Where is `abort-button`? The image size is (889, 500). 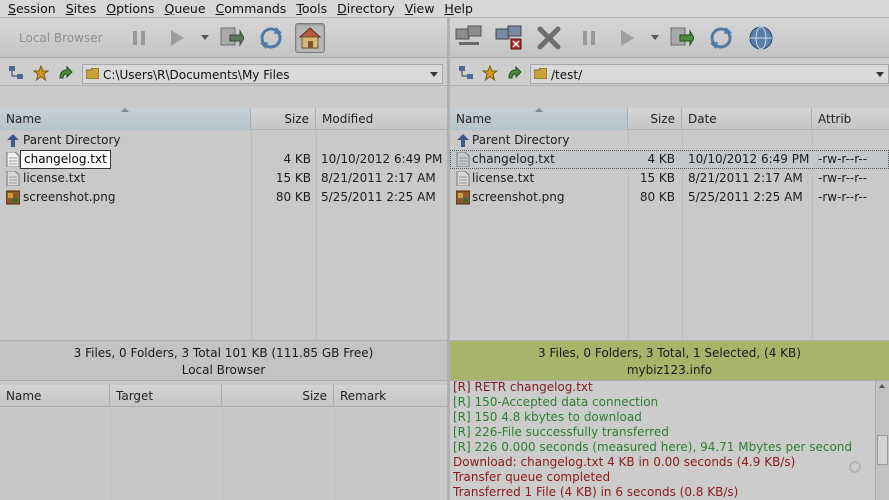 abort-button is located at coordinates (549, 38).